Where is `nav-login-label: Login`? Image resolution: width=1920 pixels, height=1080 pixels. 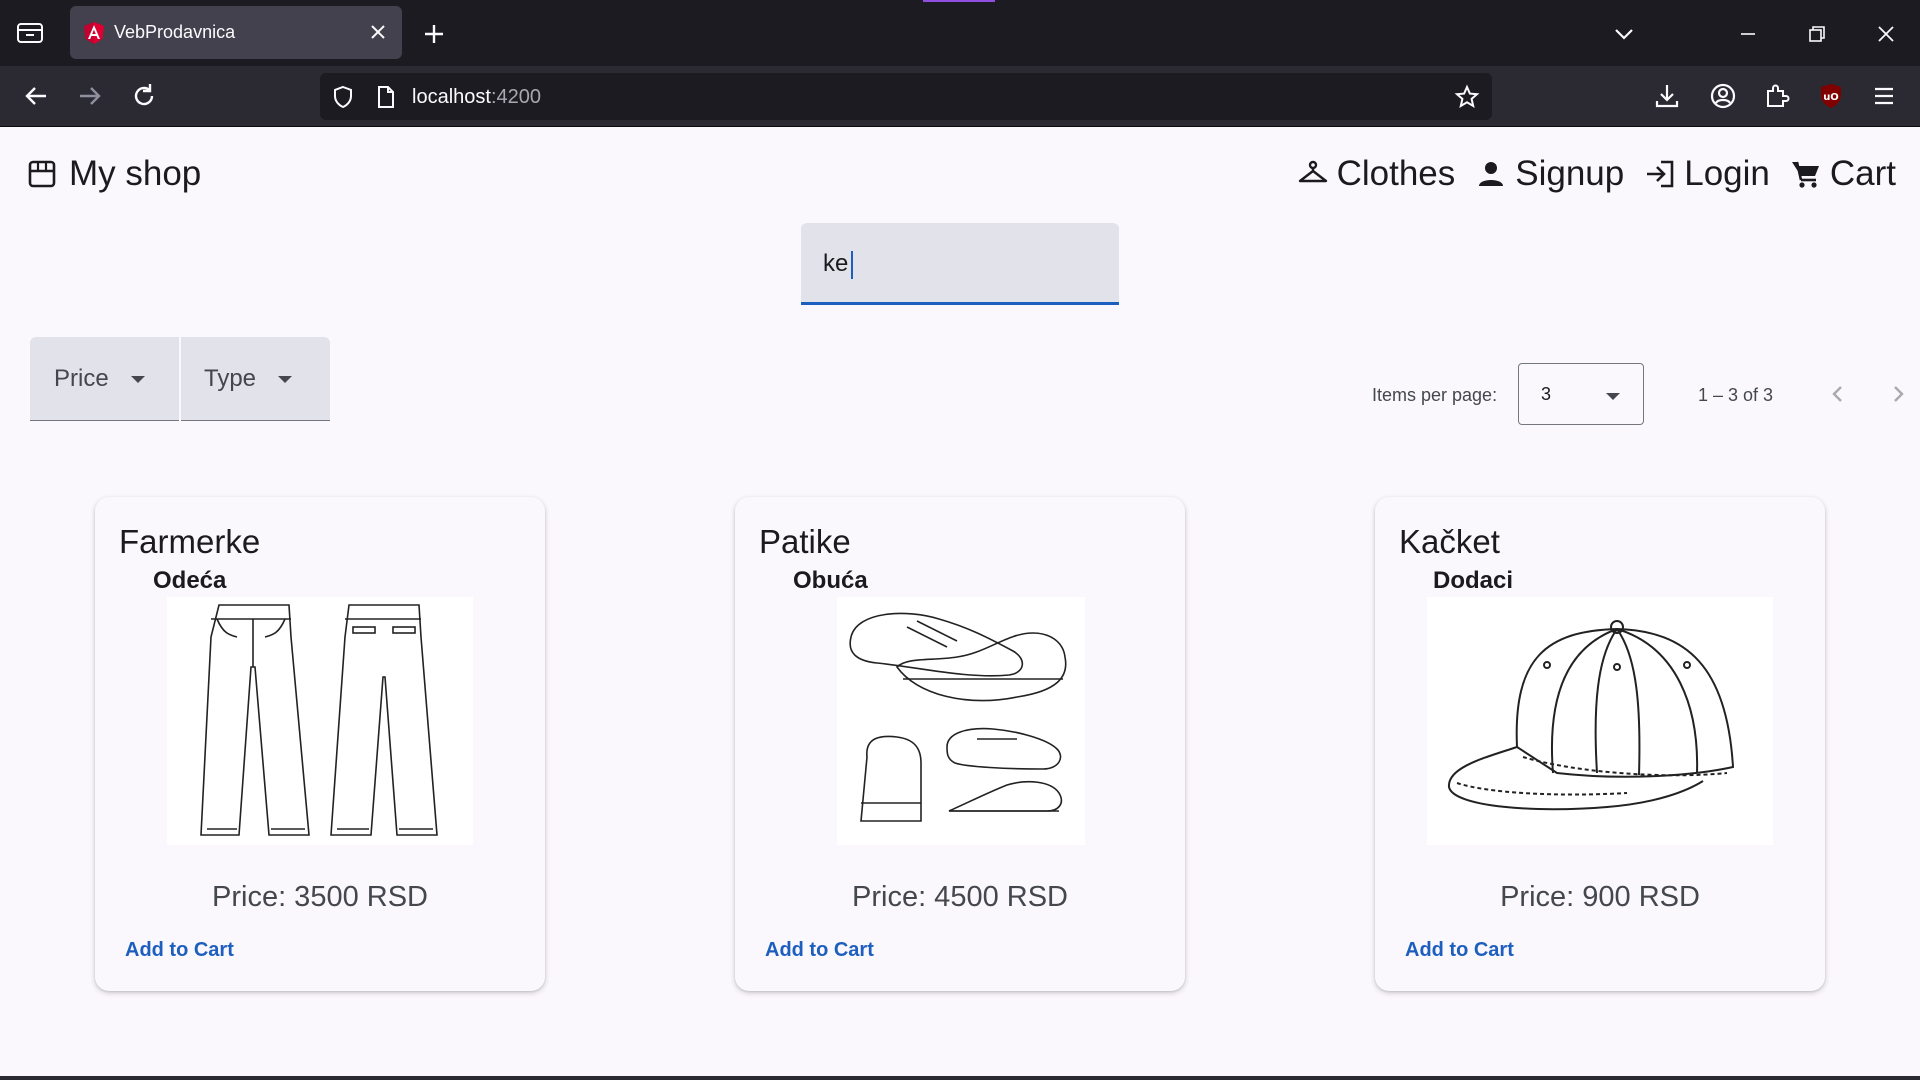
nav-login-label: Login is located at coordinates (1727, 173).